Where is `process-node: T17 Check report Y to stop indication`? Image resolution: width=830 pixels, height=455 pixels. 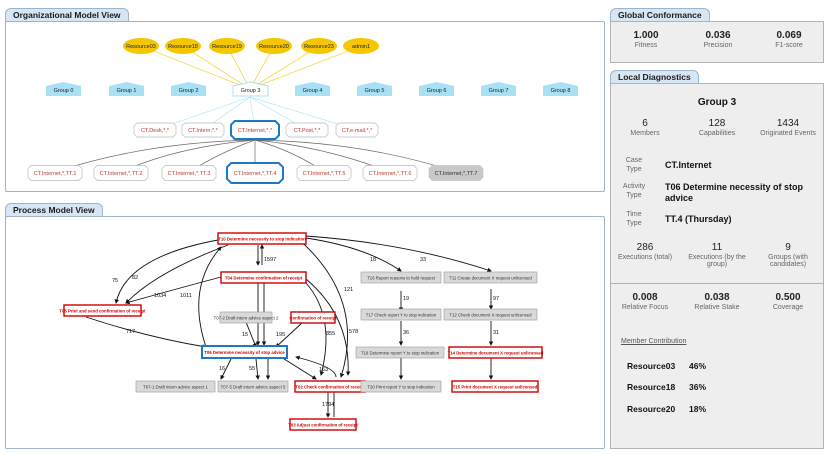 process-node: T17 Check report Y to stop indication is located at coordinates (401, 314).